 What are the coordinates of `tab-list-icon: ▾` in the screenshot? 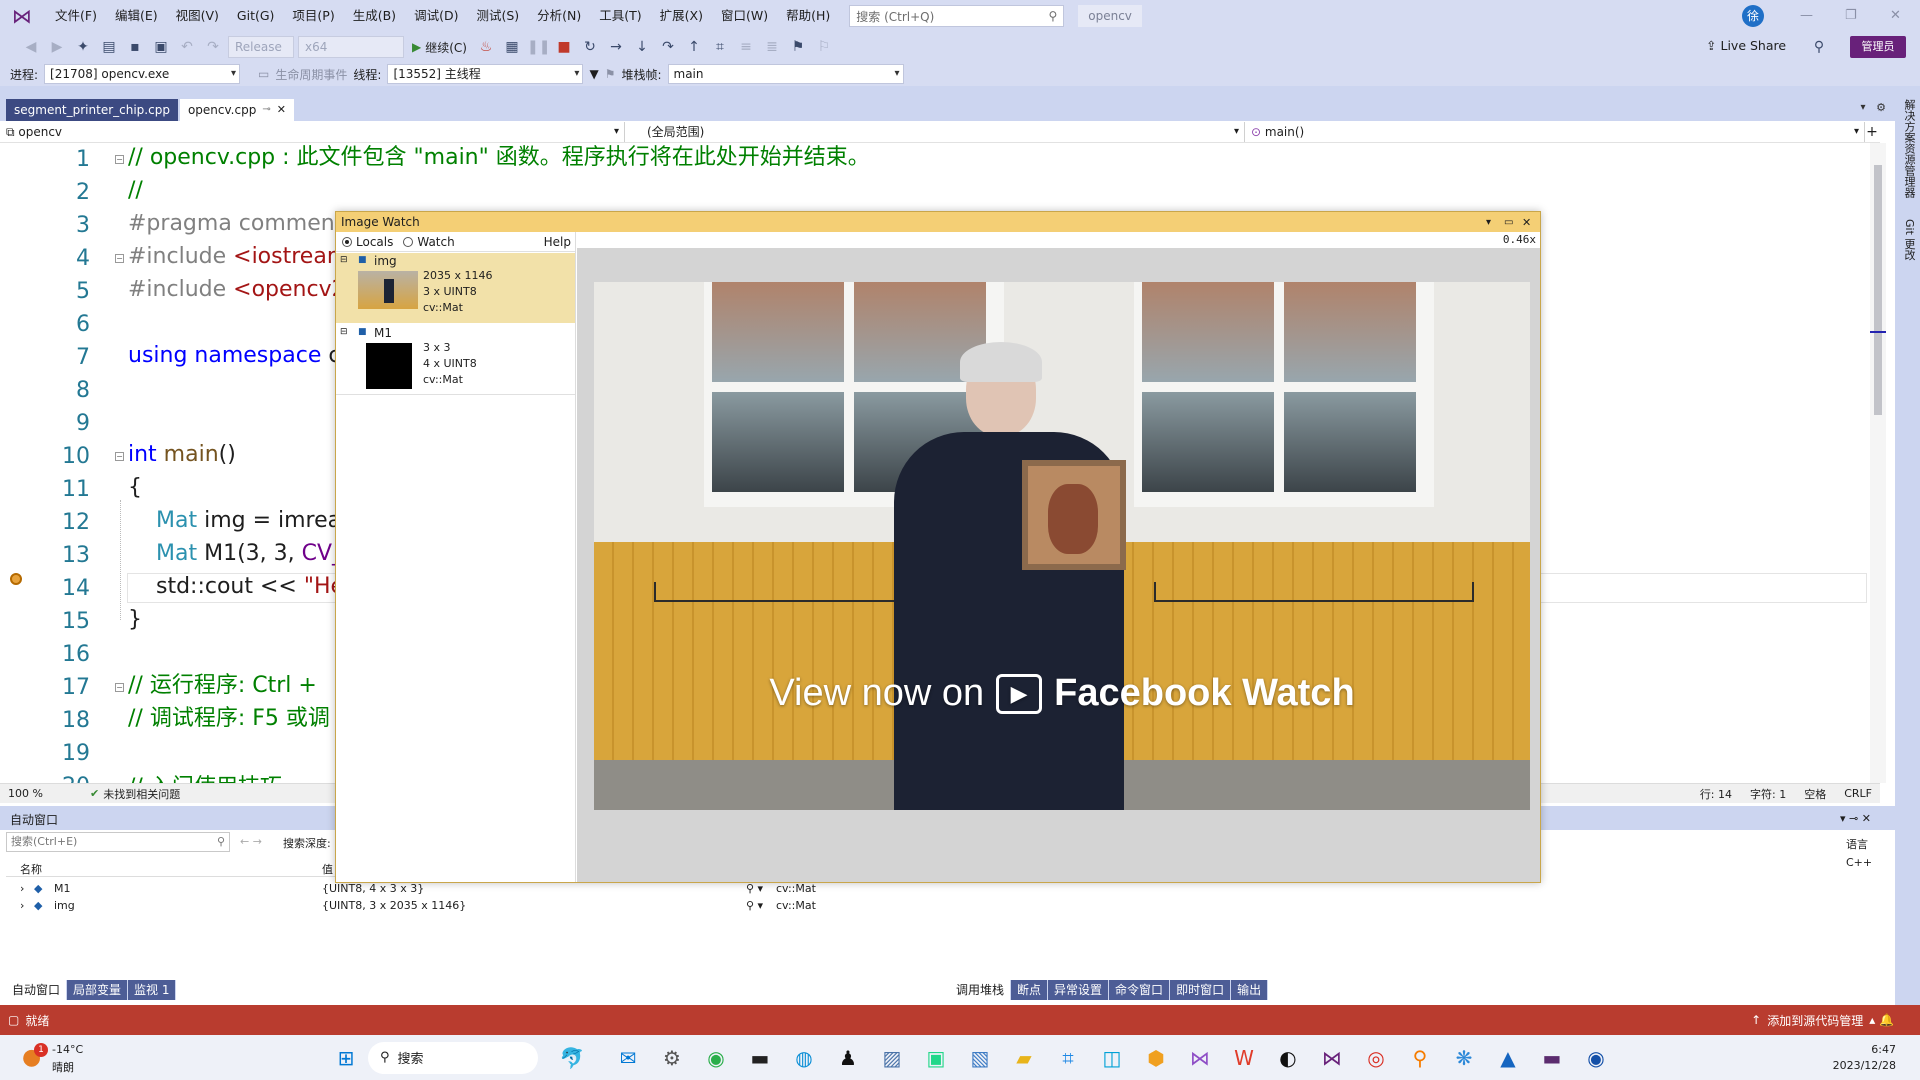 It's located at (1863, 108).